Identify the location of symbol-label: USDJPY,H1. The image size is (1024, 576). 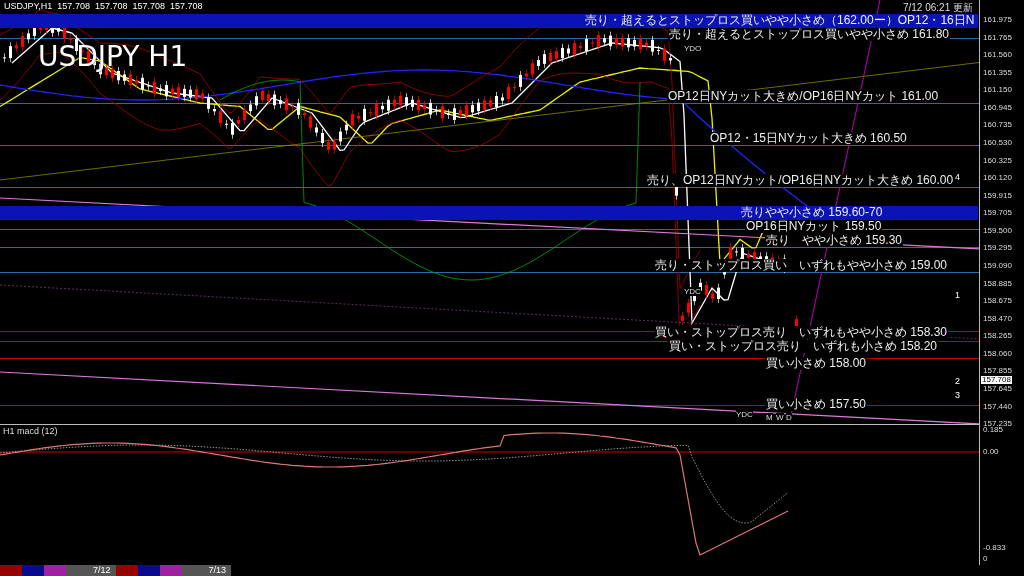
(28, 6).